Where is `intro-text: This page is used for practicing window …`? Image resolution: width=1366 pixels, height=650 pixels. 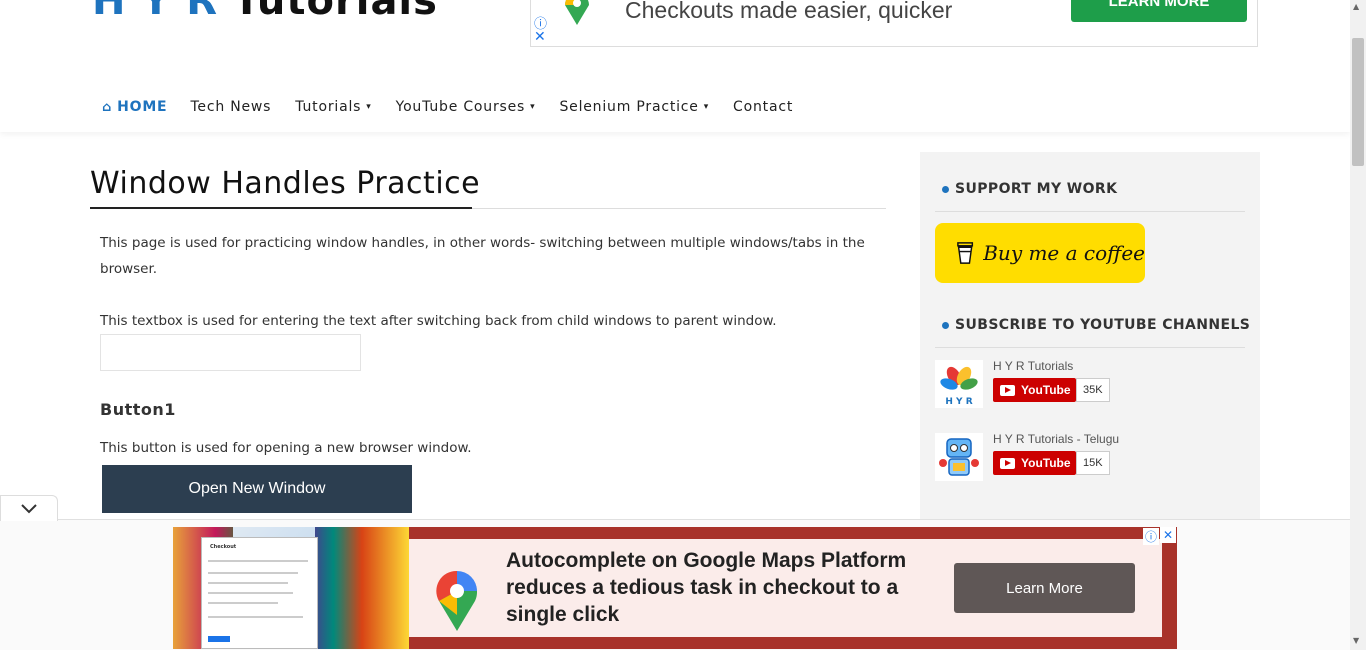 intro-text: This page is used for practicing window … is located at coordinates (482, 256).